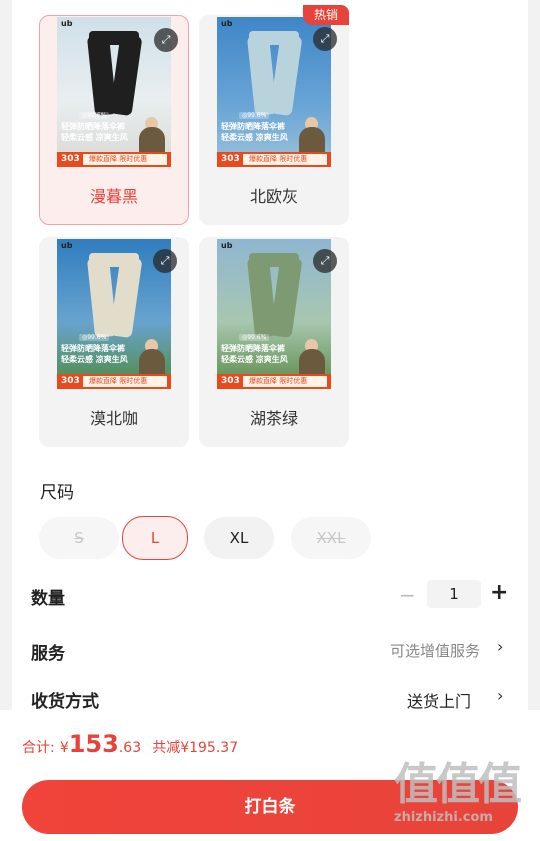 This screenshot has width=540, height=841. Describe the element at coordinates (443, 817) in the screenshot. I see `watermark-url: zhizhizhi.com` at that location.